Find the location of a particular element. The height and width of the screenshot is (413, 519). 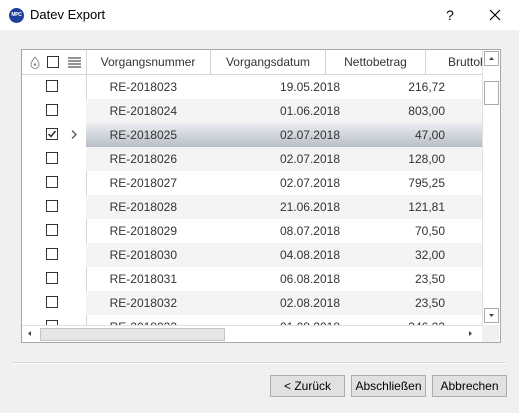

cell-nettobetrag: 70,50 is located at coordinates (429, 231).